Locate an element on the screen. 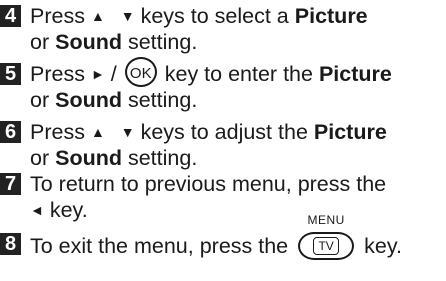 The width and height of the screenshot is (446, 281). step-number: 5 is located at coordinates (10, 74).